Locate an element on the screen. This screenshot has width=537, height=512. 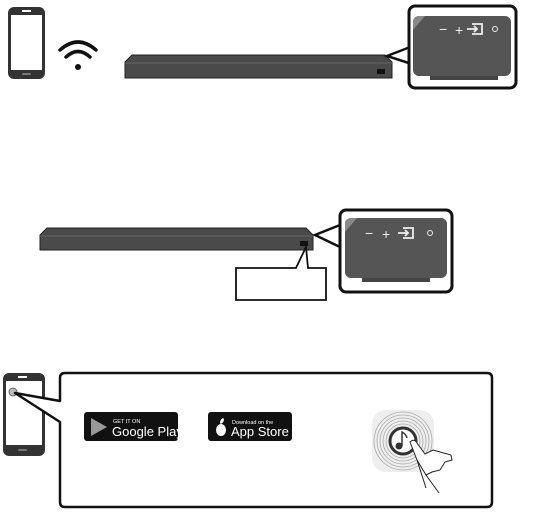
app-store-badge: Download on the App Store is located at coordinates (250, 426).